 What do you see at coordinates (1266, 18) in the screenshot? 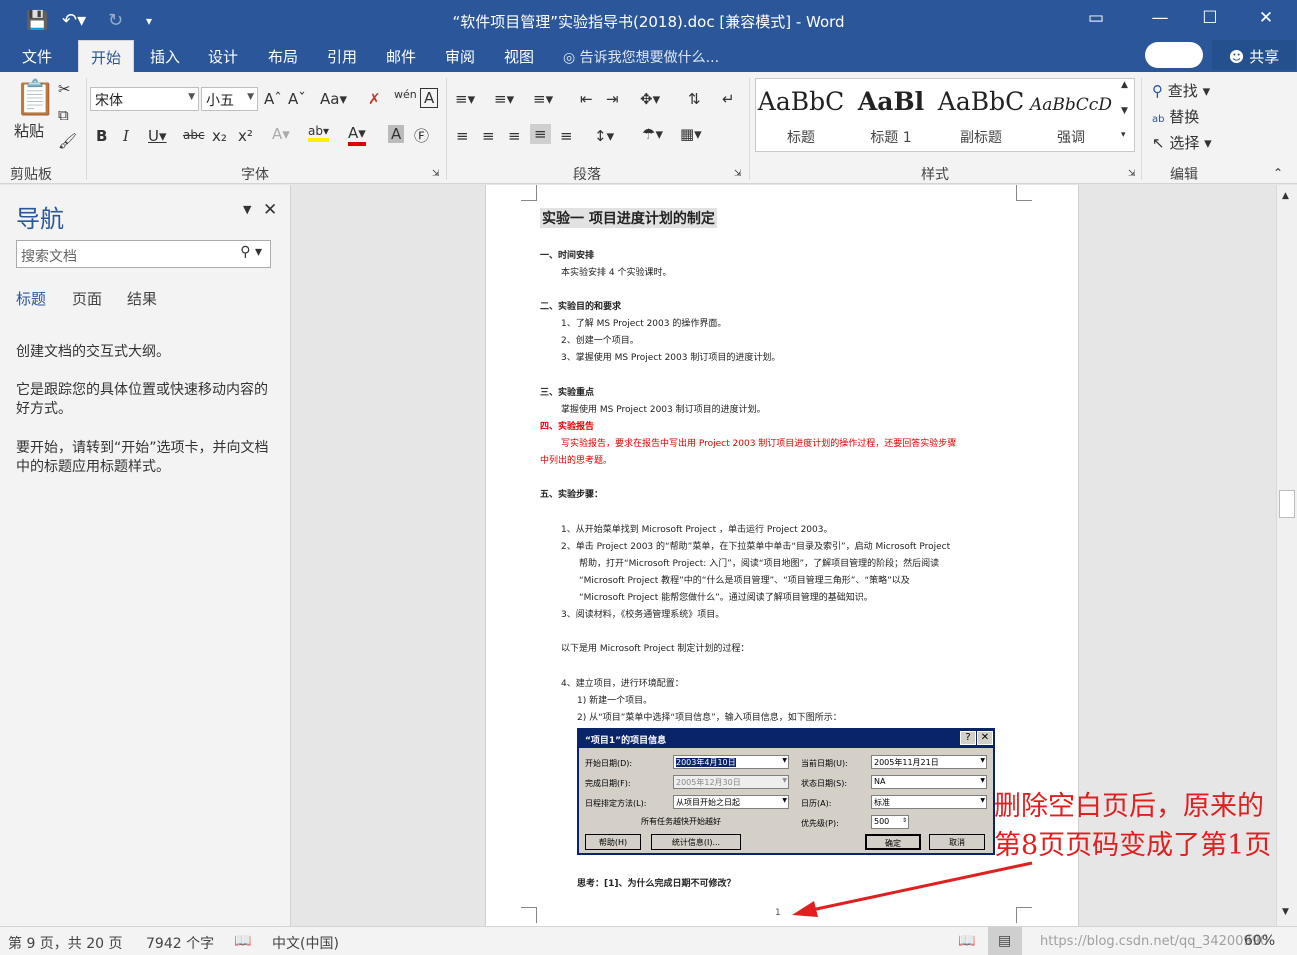
I see `close-icon: ✕` at bounding box center [1266, 18].